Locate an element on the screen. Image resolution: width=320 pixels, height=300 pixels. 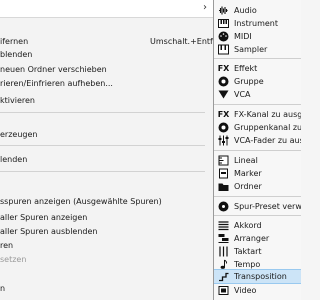
menu-item-label: setzen is located at coordinates (13, 259).